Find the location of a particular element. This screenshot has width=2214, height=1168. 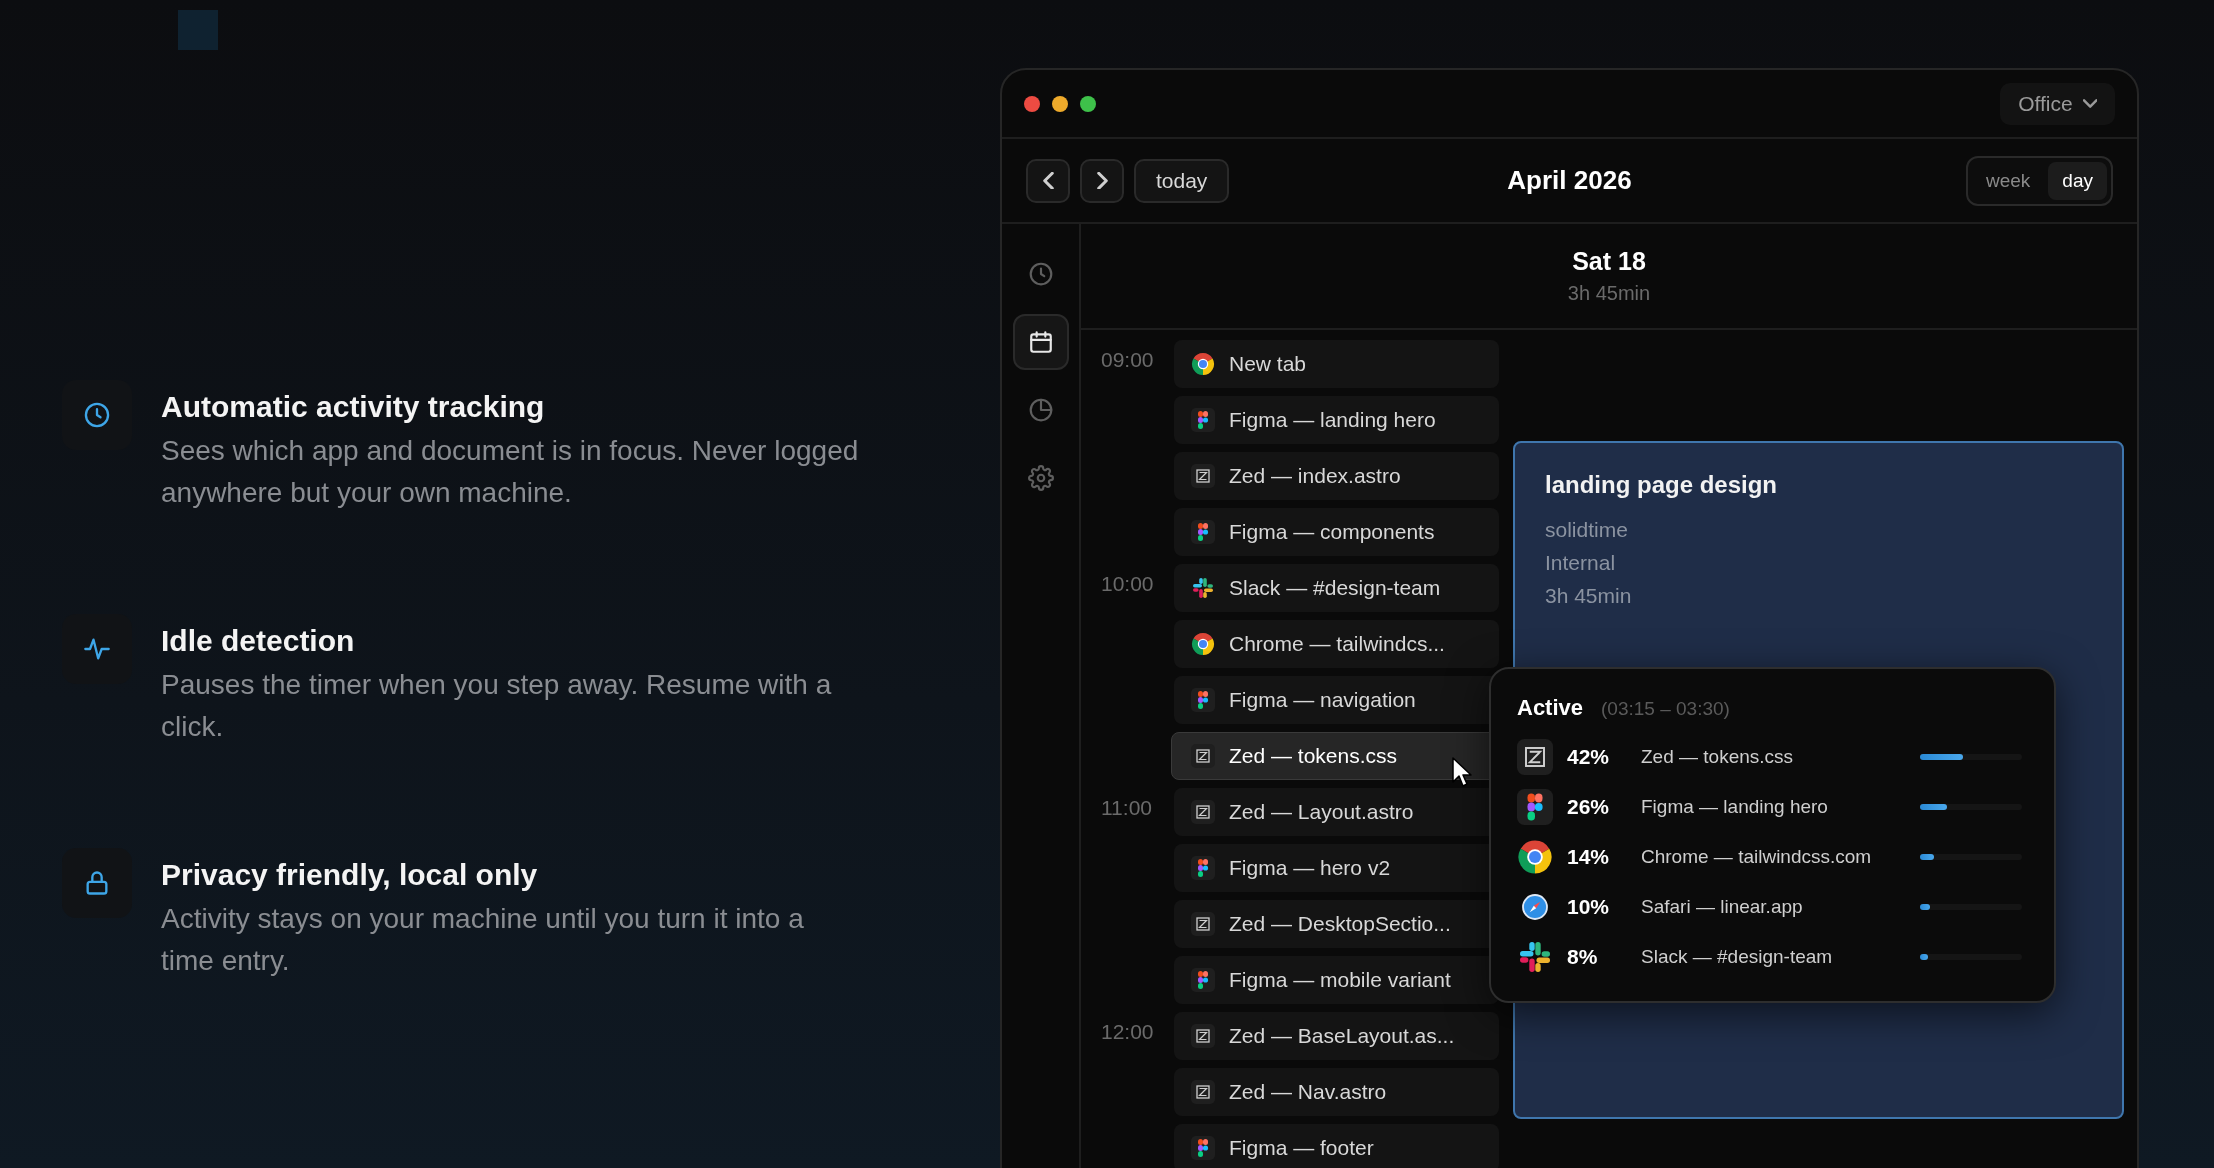

activity-name: Safari — linear.app is located at coordinates (1722, 907).